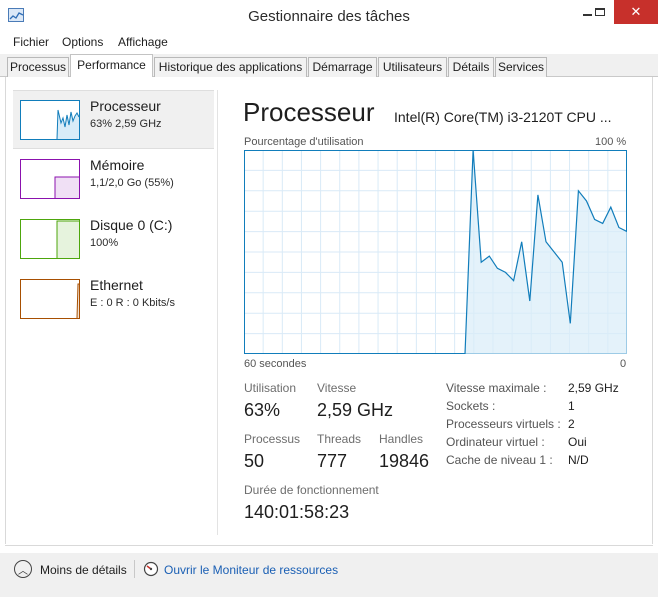 The image size is (658, 597). What do you see at coordinates (471, 406) in the screenshot?
I see `prop-sockets-label: Sockets :` at bounding box center [471, 406].